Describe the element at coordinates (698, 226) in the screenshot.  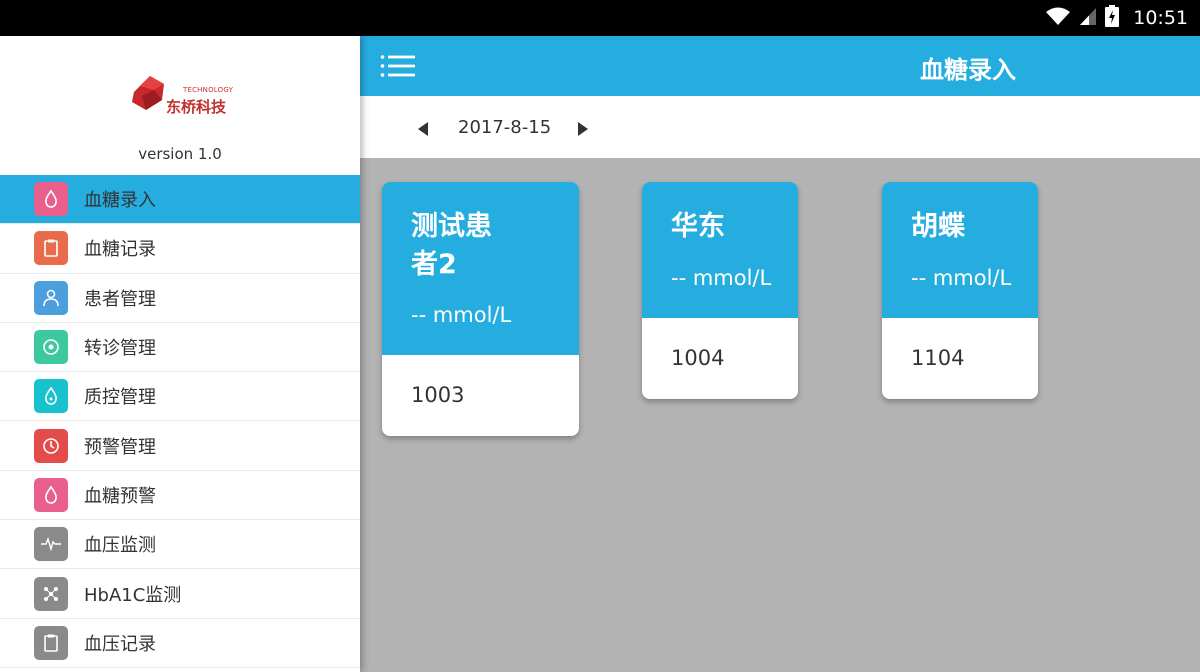
I see `patient-name: 华东` at that location.